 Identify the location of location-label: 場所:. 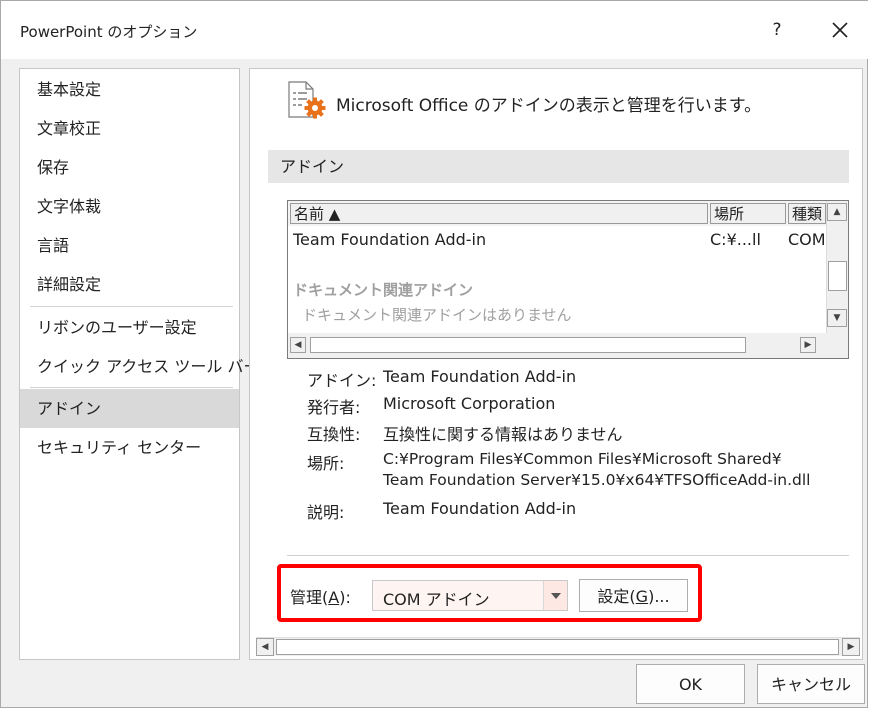
(326, 463).